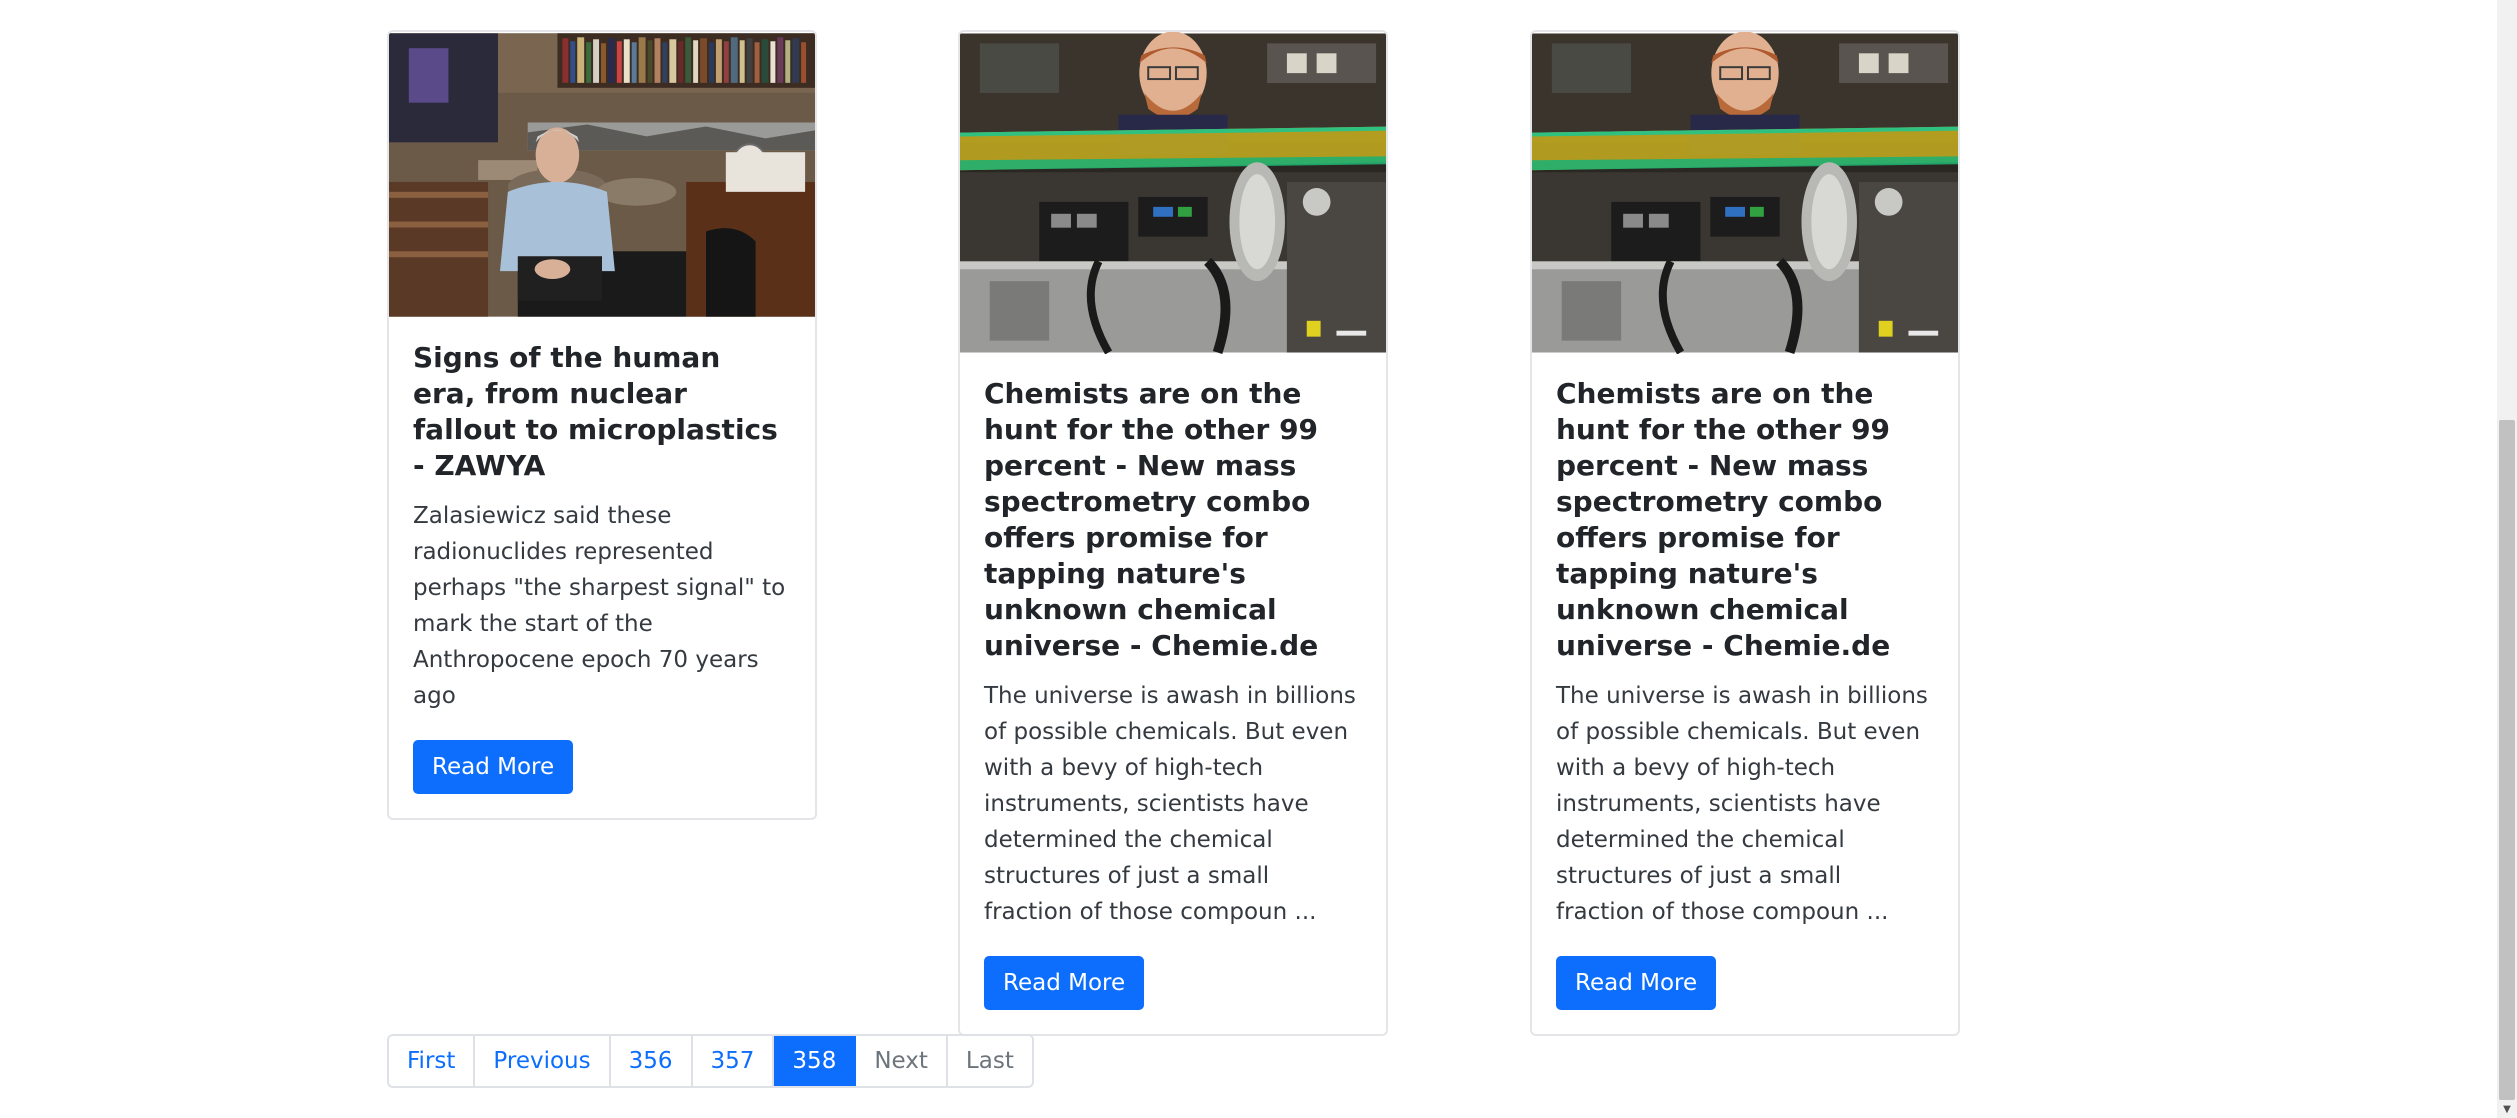  Describe the element at coordinates (815, 1061) in the screenshot. I see `page-358-current: 358` at that location.